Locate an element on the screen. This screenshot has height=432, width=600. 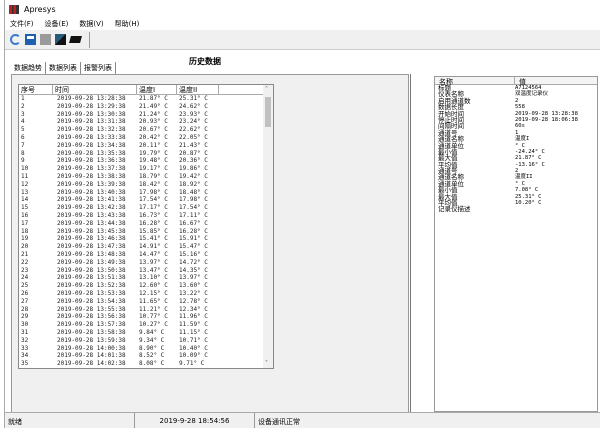
table-row: 1 2019-09-28 13:28:38 21.87° C 25.31° C is located at coordinates (146, 99).